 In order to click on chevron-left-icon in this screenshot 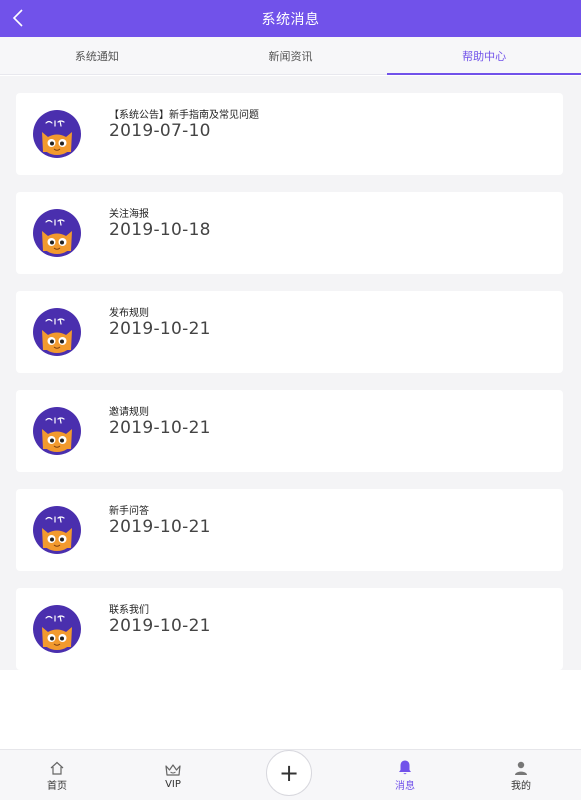, I will do `click(17, 18)`.